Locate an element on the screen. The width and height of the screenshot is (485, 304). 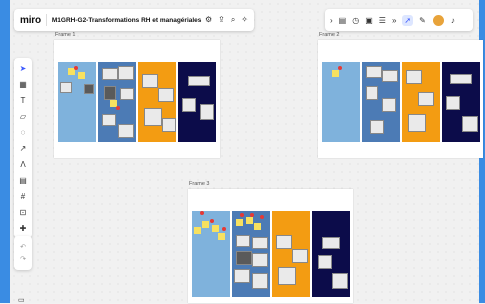
upload-icon: ⊡ is located at coordinates (23, 212).